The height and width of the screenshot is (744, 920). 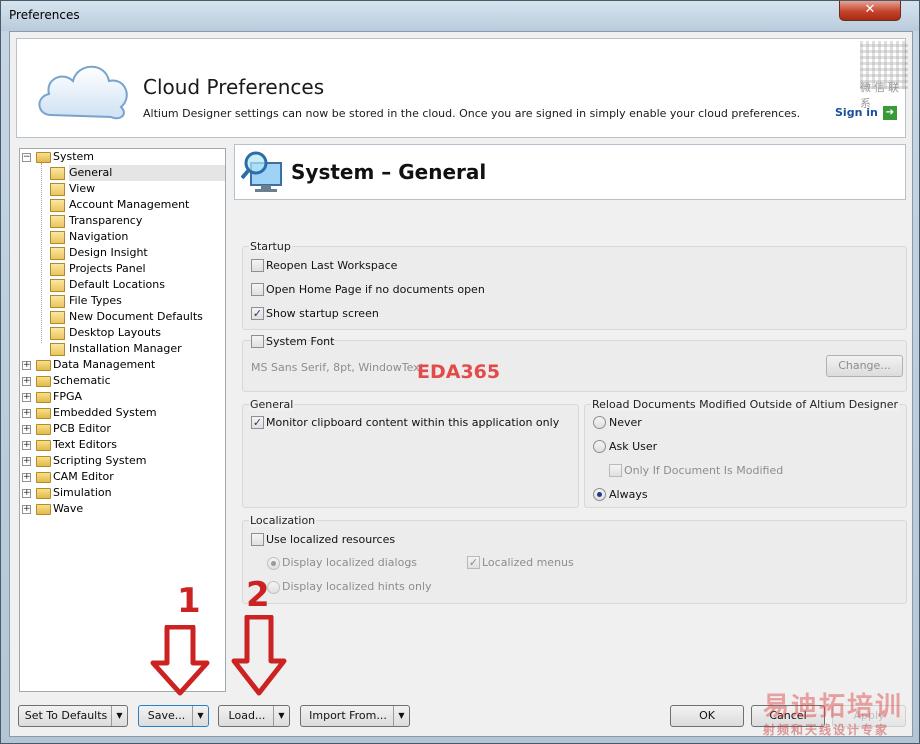 What do you see at coordinates (273, 563) in the screenshot?
I see `localized-dialogs-radio` at bounding box center [273, 563].